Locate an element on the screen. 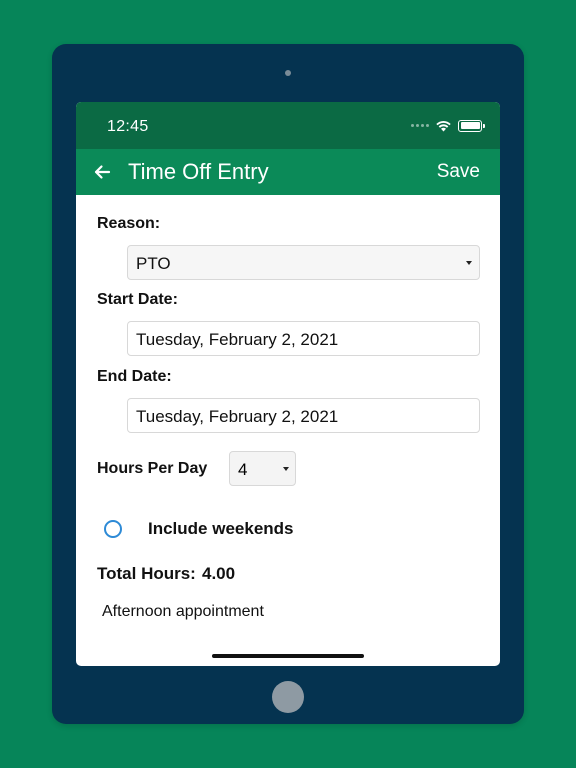 This screenshot has height=768, width=576. back-arrow-icon is located at coordinates (102, 172).